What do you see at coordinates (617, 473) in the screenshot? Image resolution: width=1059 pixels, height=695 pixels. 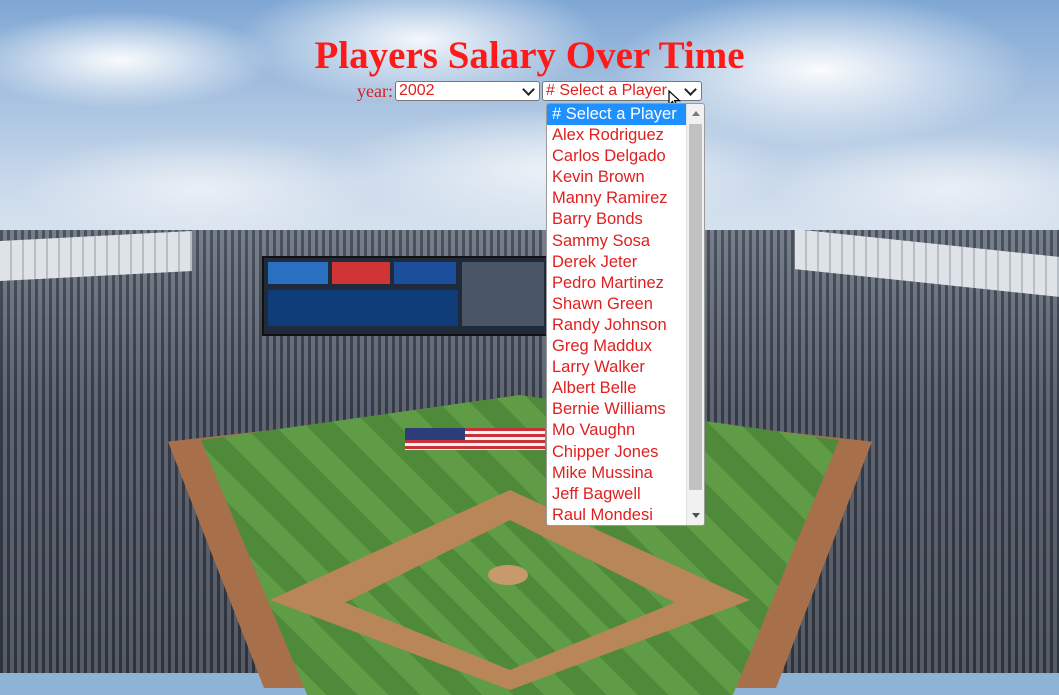 I see `player-option: Mike Mussina` at bounding box center [617, 473].